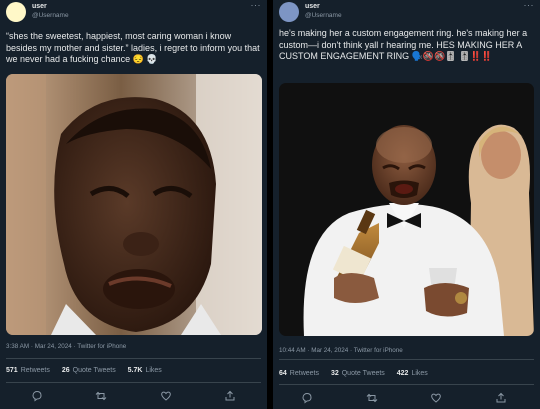 This screenshot has width=540, height=409. Describe the element at coordinates (145, 370) in the screenshot. I see `likes-stat: 5.7K Likes` at that location.